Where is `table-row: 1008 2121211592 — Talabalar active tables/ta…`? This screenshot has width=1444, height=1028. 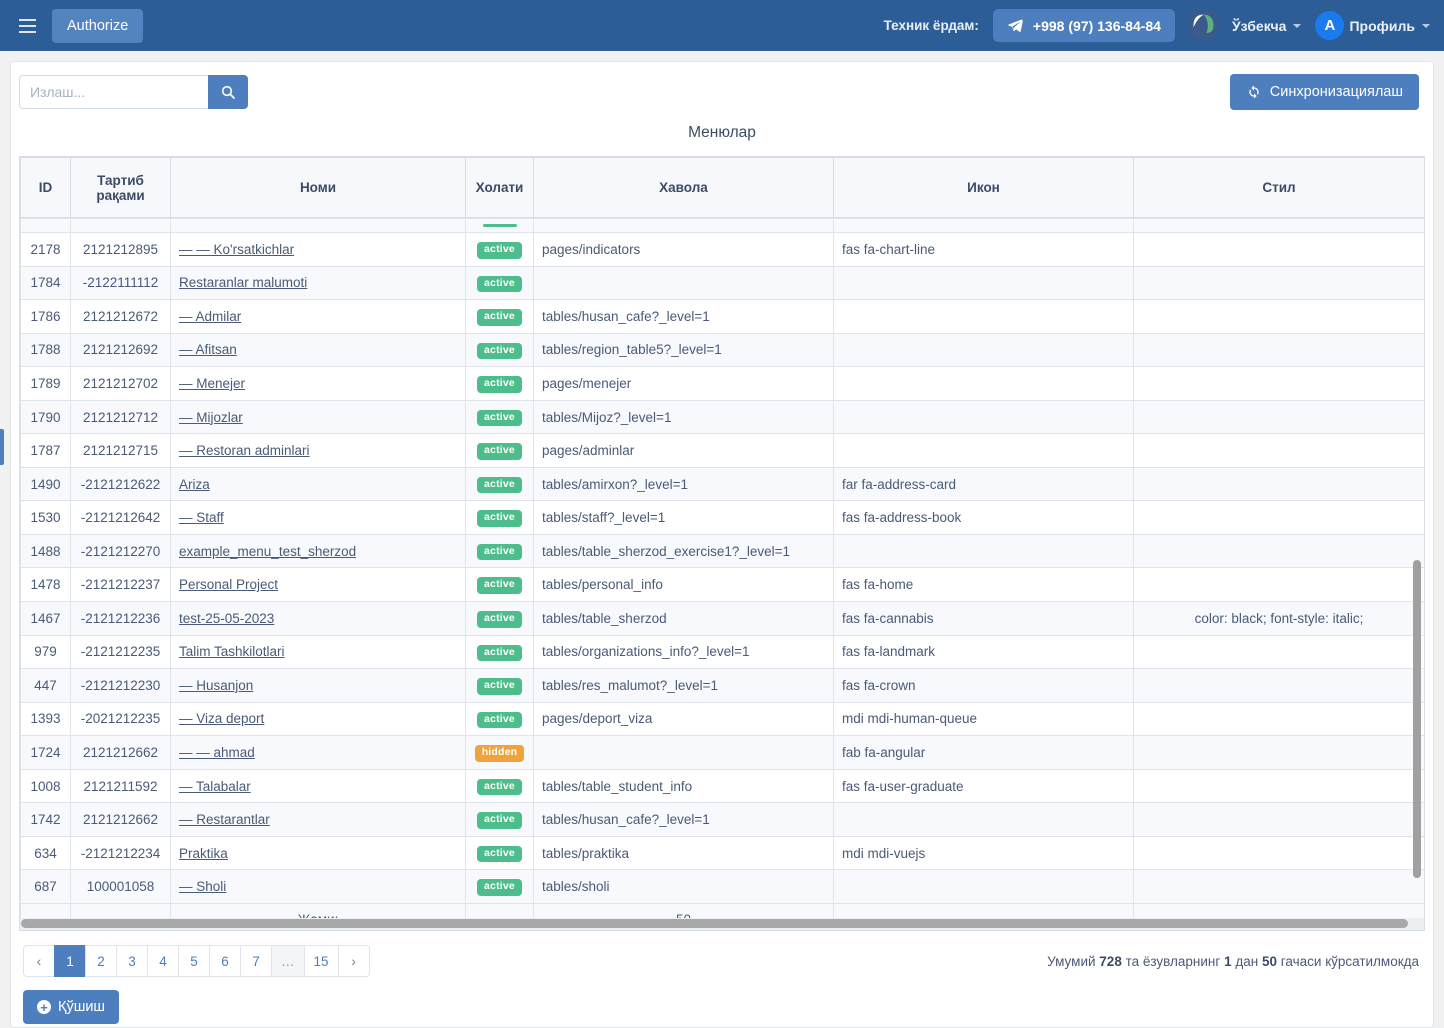
table-row: 1008 2121211592 — Talabalar active tables/ta… is located at coordinates (722, 786).